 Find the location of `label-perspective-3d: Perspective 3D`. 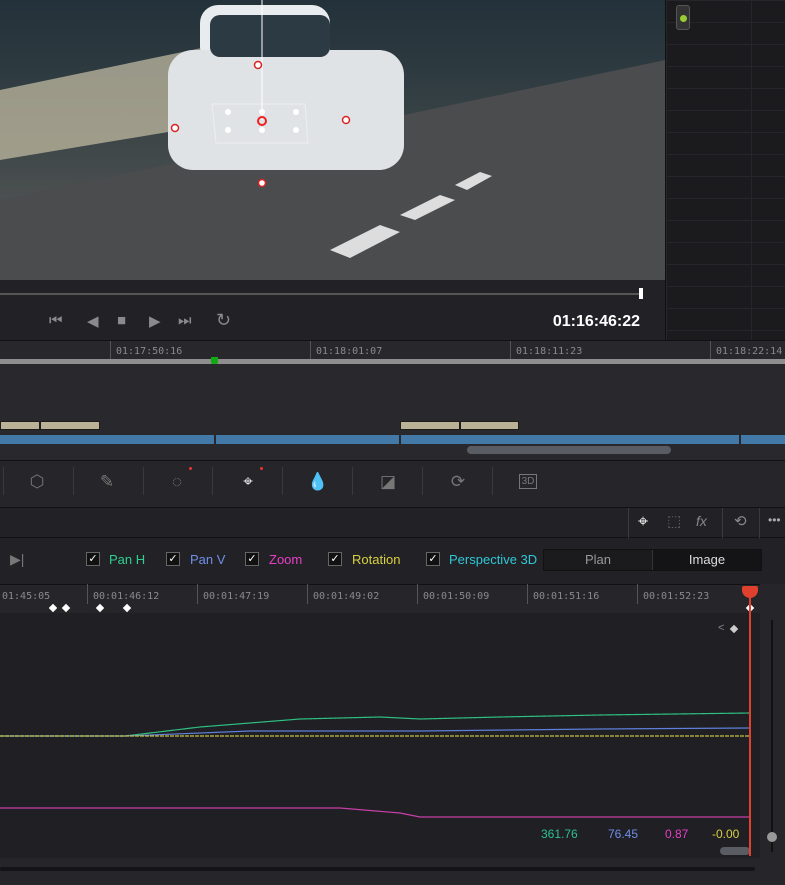

label-perspective-3d: Perspective 3D is located at coordinates (493, 559).